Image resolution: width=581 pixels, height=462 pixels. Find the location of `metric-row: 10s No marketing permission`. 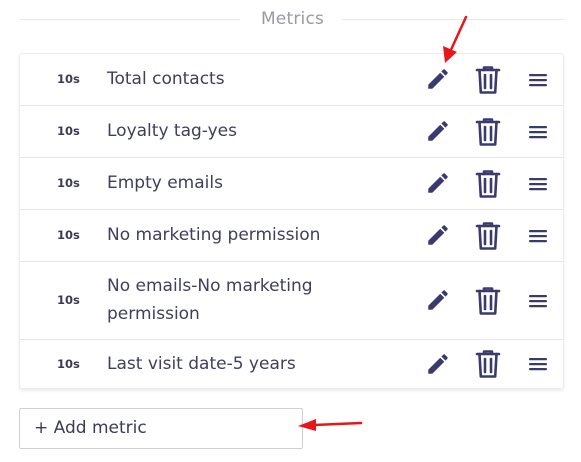

metric-row: 10s No marketing permission is located at coordinates (291, 236).